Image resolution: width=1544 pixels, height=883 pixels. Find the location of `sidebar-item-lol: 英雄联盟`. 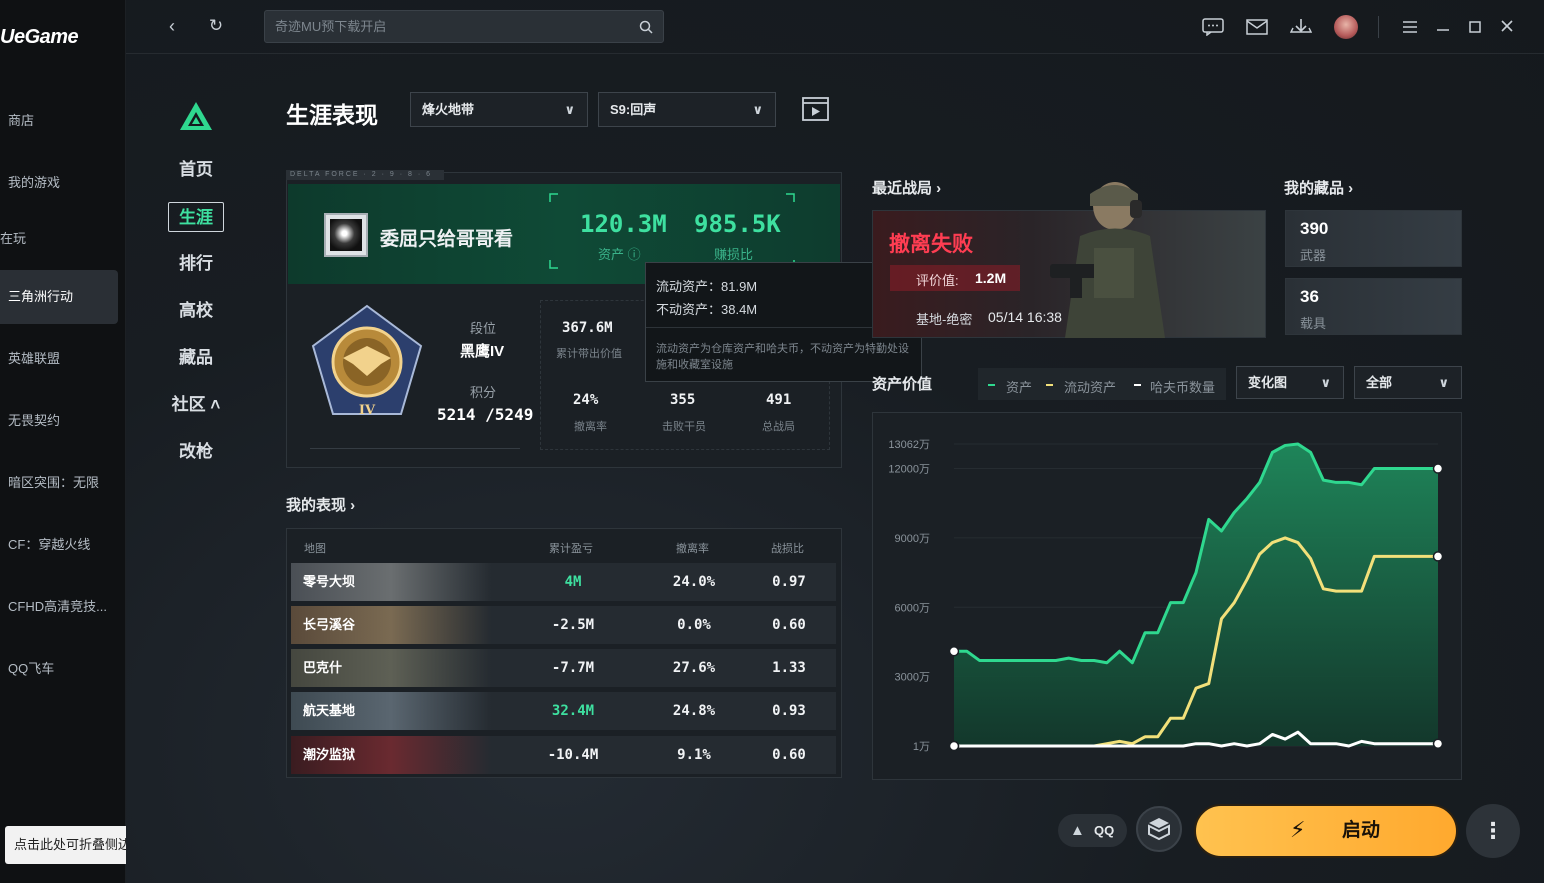

sidebar-item-lol: 英雄联盟 is located at coordinates (59, 359).